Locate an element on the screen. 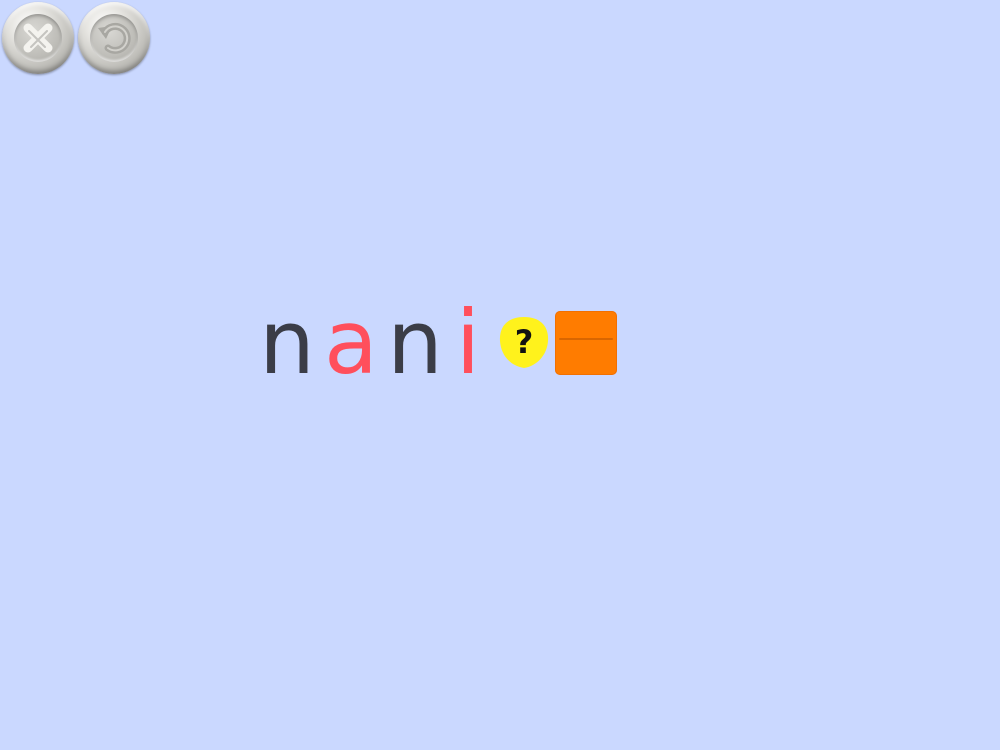 This screenshot has width=1000, height=750. puzzle-word: n a n i ? is located at coordinates (436, 343).